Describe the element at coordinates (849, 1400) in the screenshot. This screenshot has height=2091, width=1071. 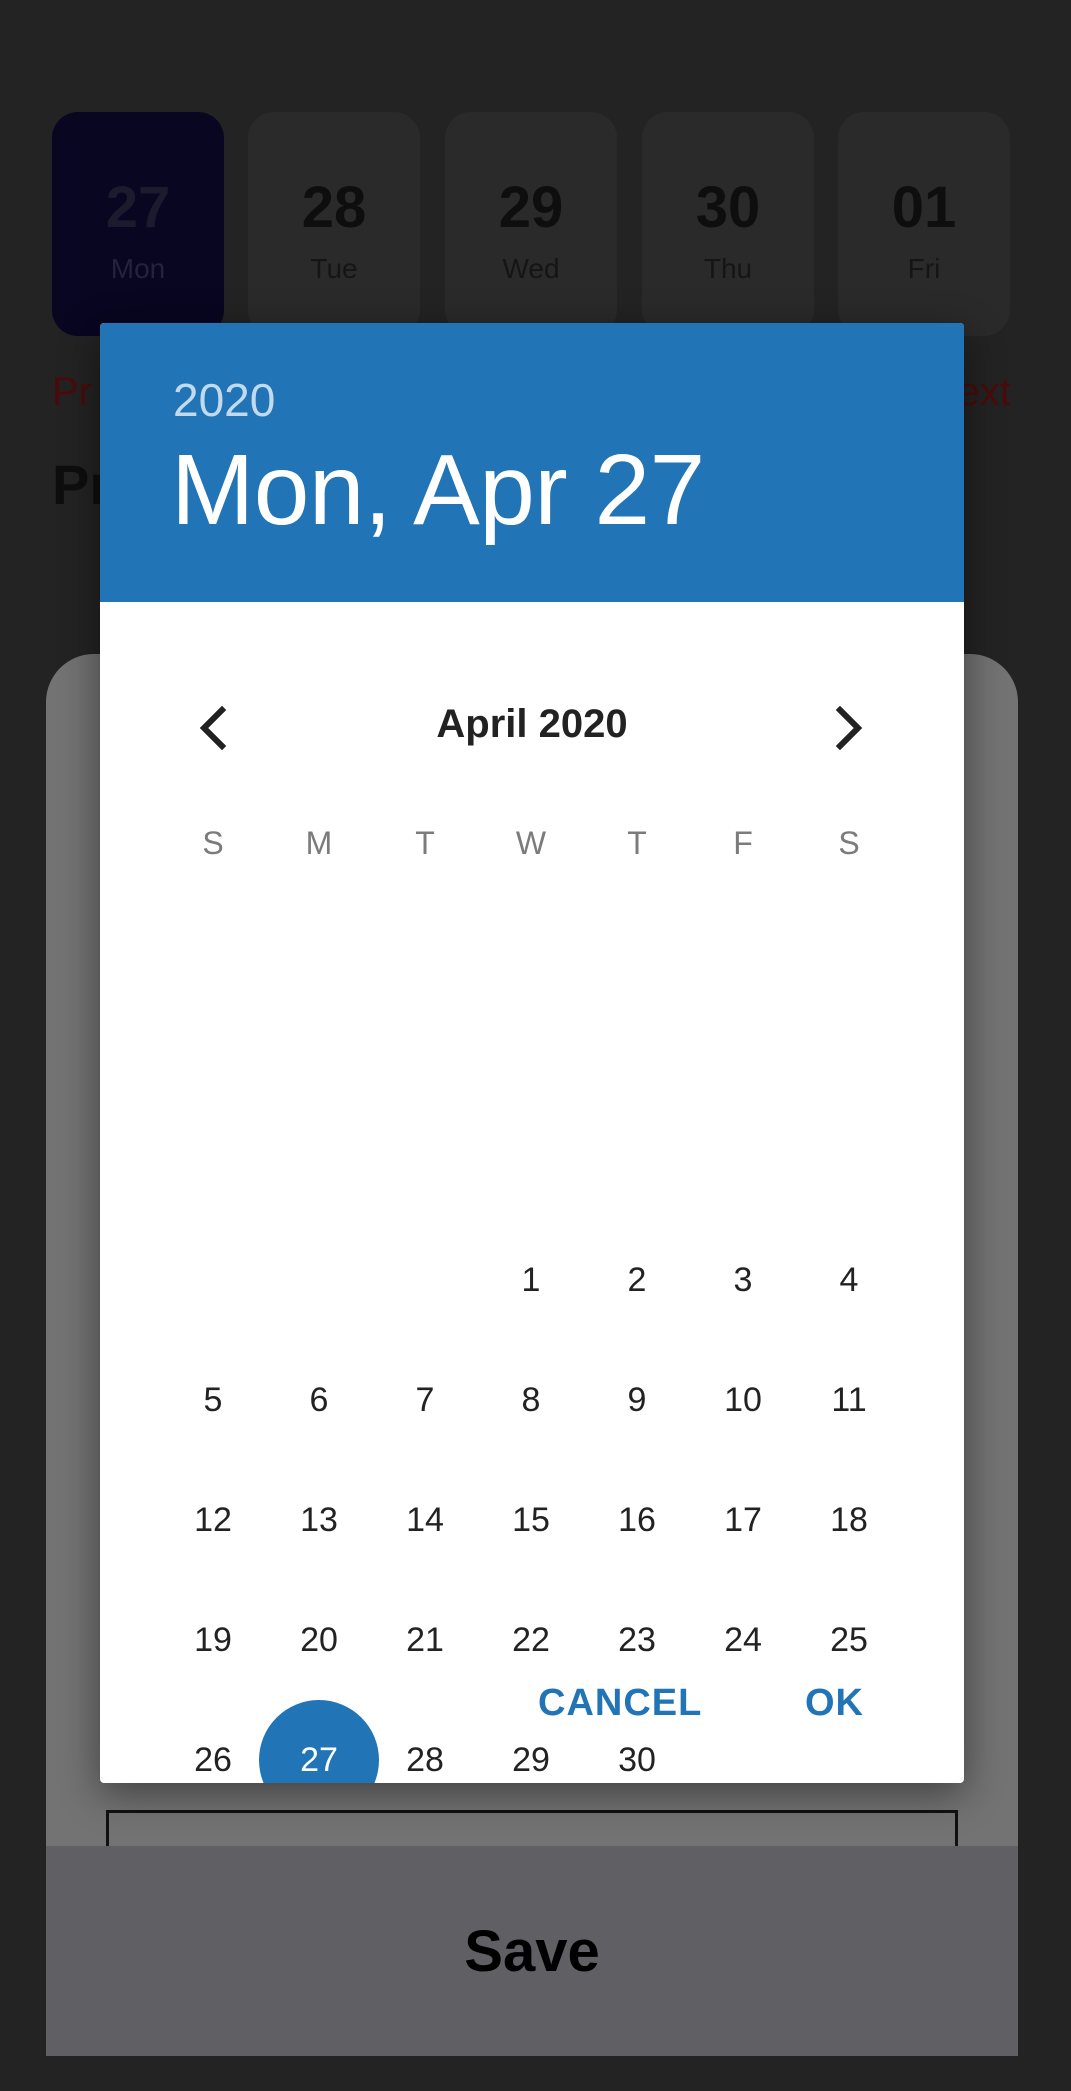
I see `calendar-day: 11` at that location.